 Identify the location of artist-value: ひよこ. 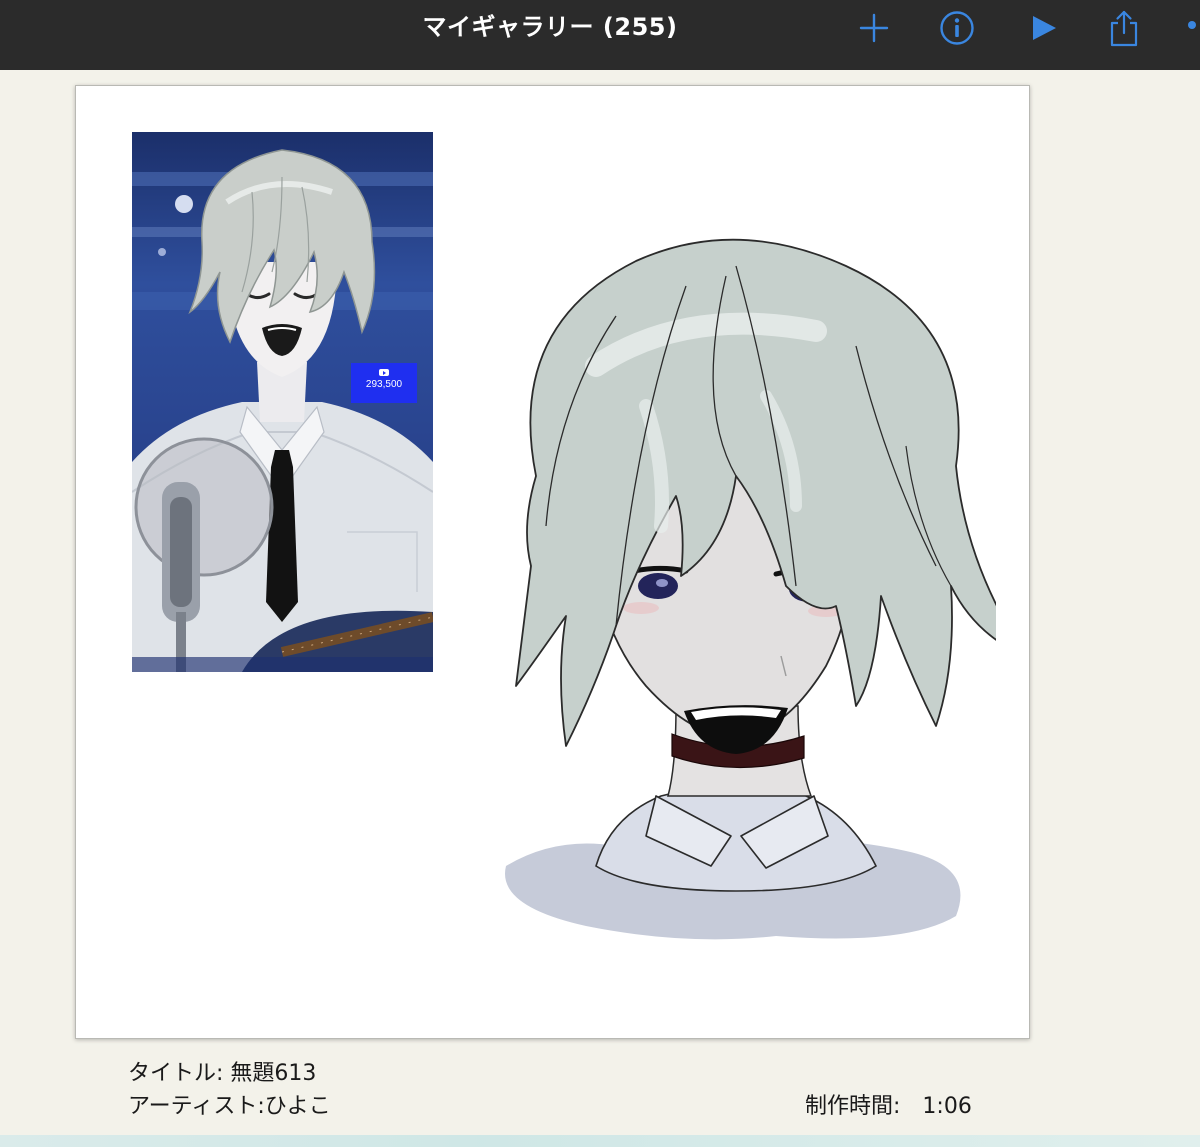
(297, 1106).